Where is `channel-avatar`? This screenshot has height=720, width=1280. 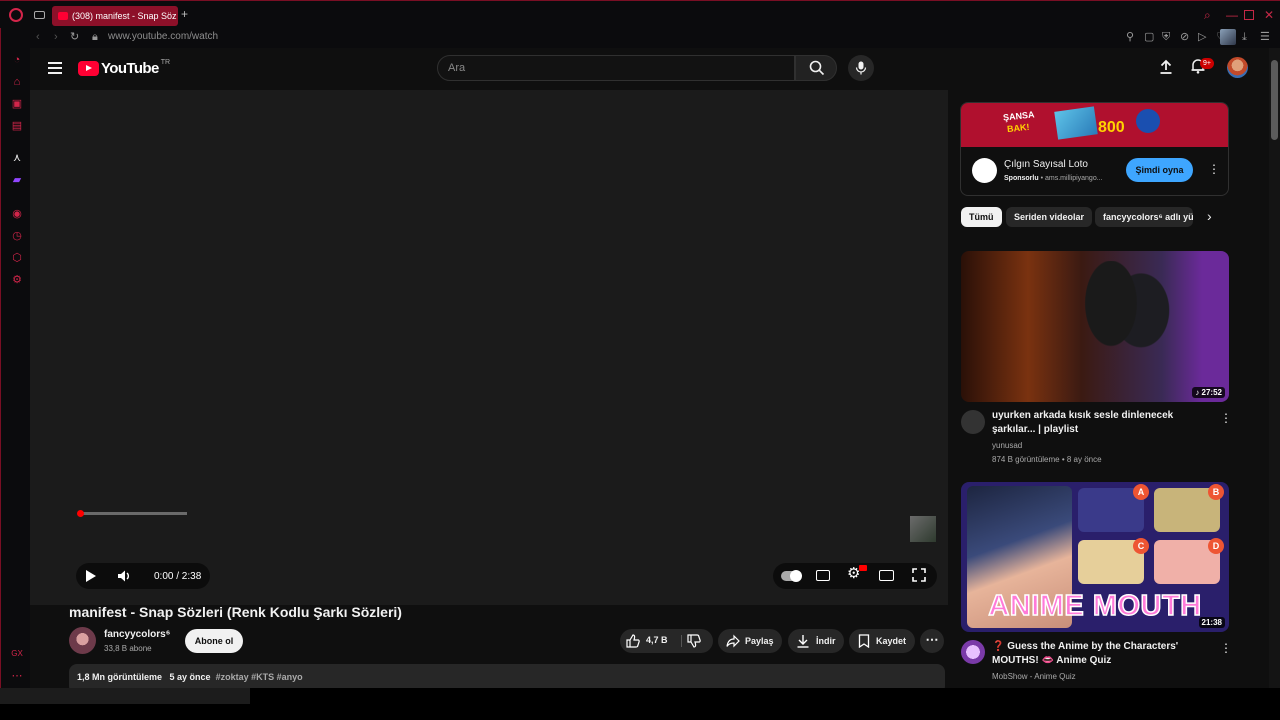 channel-avatar is located at coordinates (82, 640).